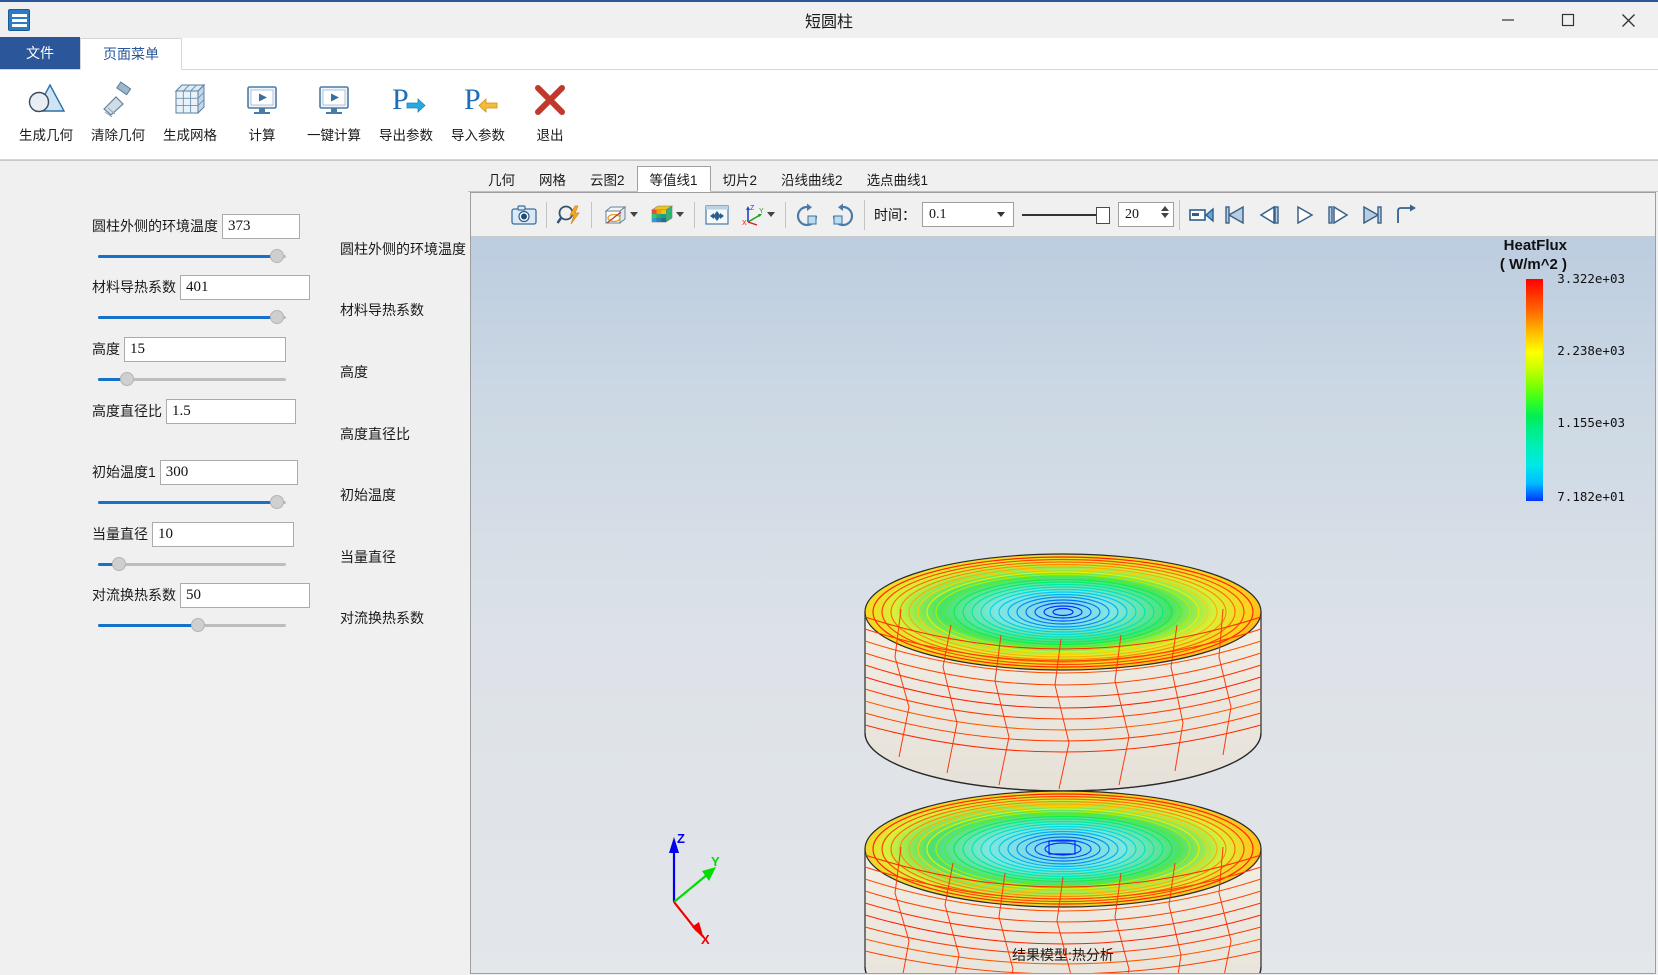 The width and height of the screenshot is (1658, 975). I want to click on compute-icon, so click(262, 99).